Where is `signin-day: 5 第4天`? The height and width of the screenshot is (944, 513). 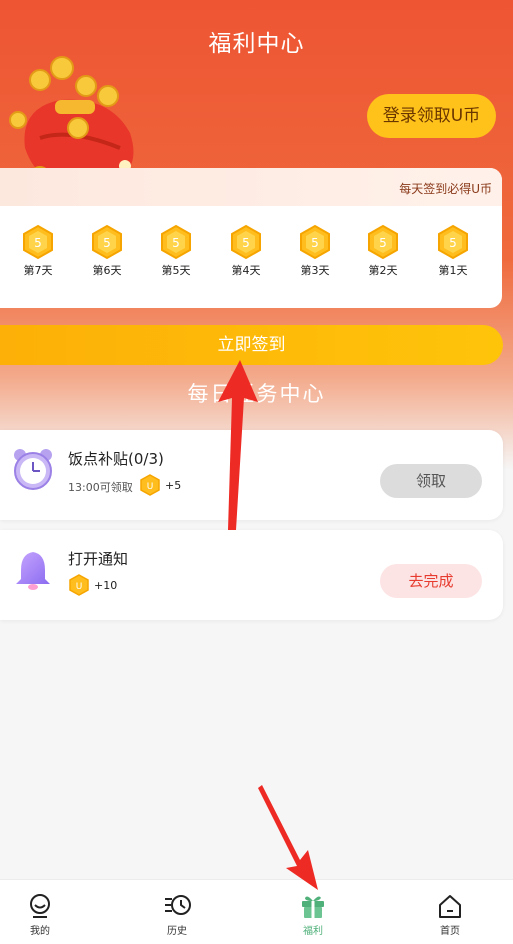 signin-day: 5 第4天 is located at coordinates (246, 251).